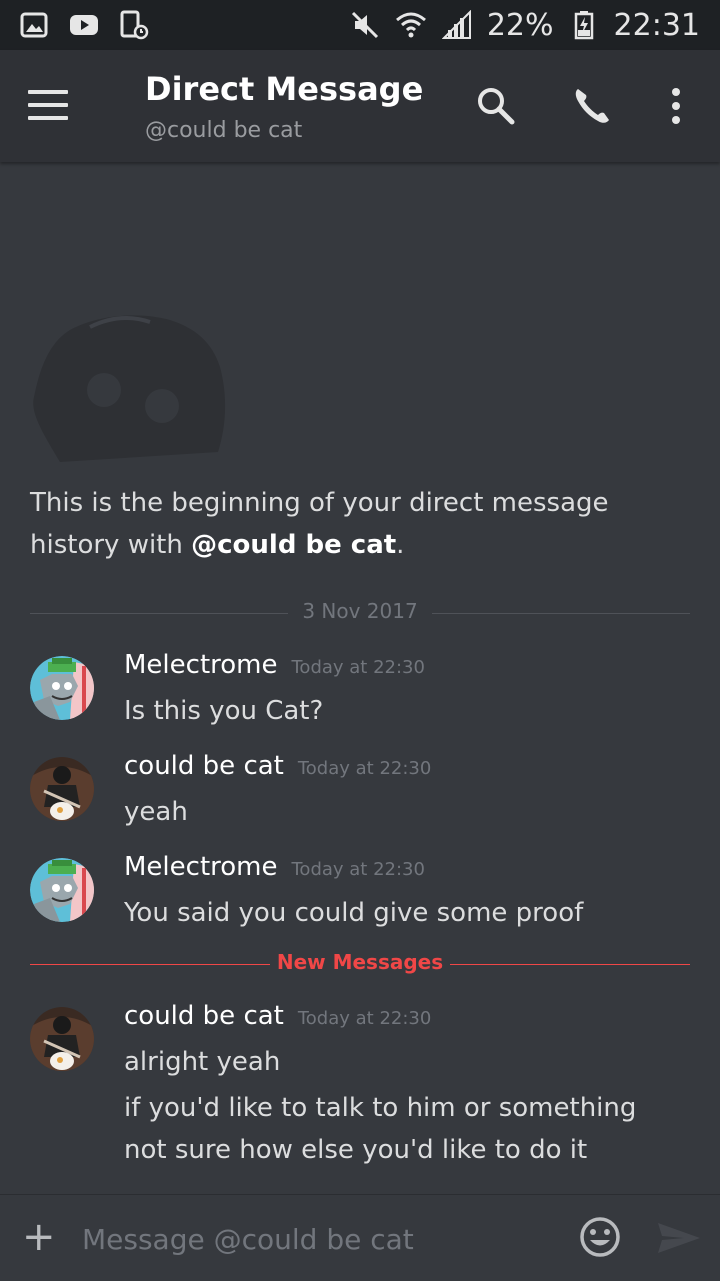 The height and width of the screenshot is (1281, 720). Describe the element at coordinates (248, 1239) in the screenshot. I see `message-input: Message @could be cat` at that location.